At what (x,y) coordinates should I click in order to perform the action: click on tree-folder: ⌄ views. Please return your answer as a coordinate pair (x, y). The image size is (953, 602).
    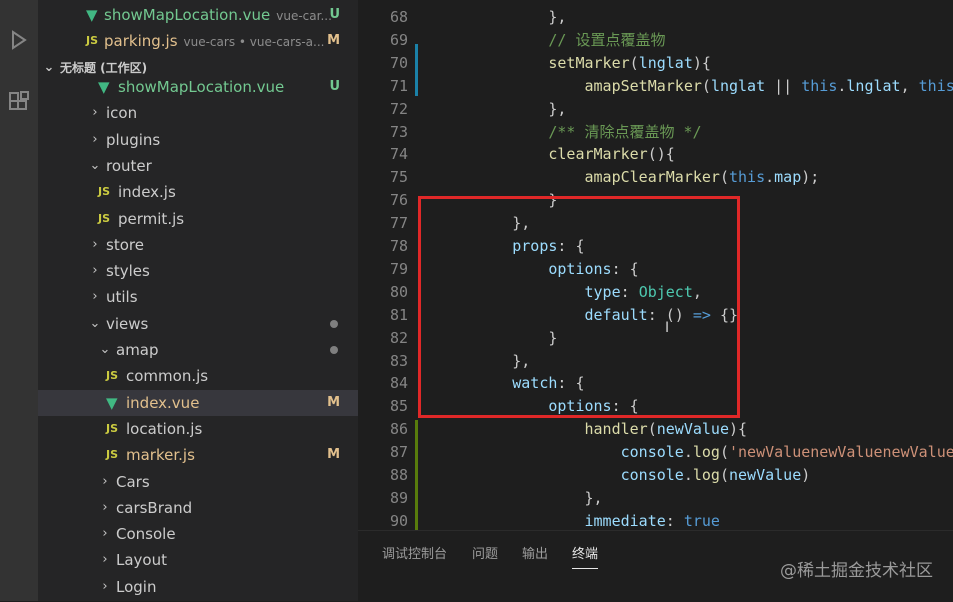
    Looking at the image, I should click on (198, 324).